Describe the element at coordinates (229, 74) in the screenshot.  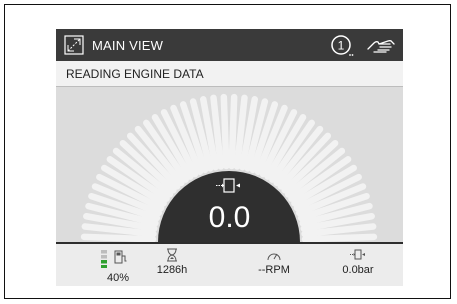
I see `status-bar: READING ENGINE DATA` at that location.